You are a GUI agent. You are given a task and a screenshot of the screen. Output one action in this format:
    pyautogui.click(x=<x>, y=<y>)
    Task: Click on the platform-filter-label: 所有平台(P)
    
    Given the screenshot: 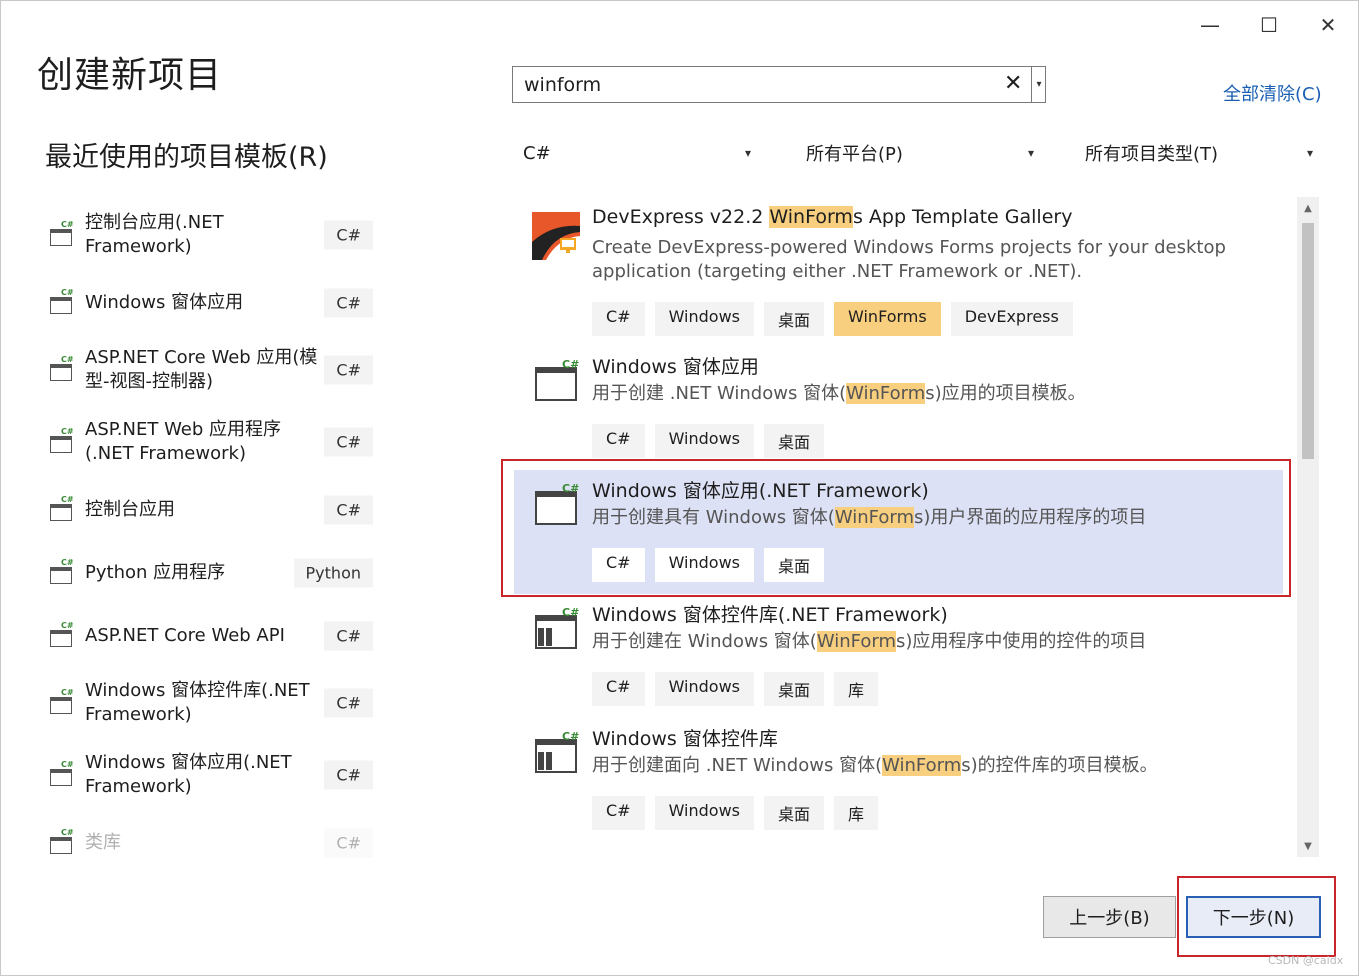 What is the action you would take?
    pyautogui.click(x=854, y=154)
    